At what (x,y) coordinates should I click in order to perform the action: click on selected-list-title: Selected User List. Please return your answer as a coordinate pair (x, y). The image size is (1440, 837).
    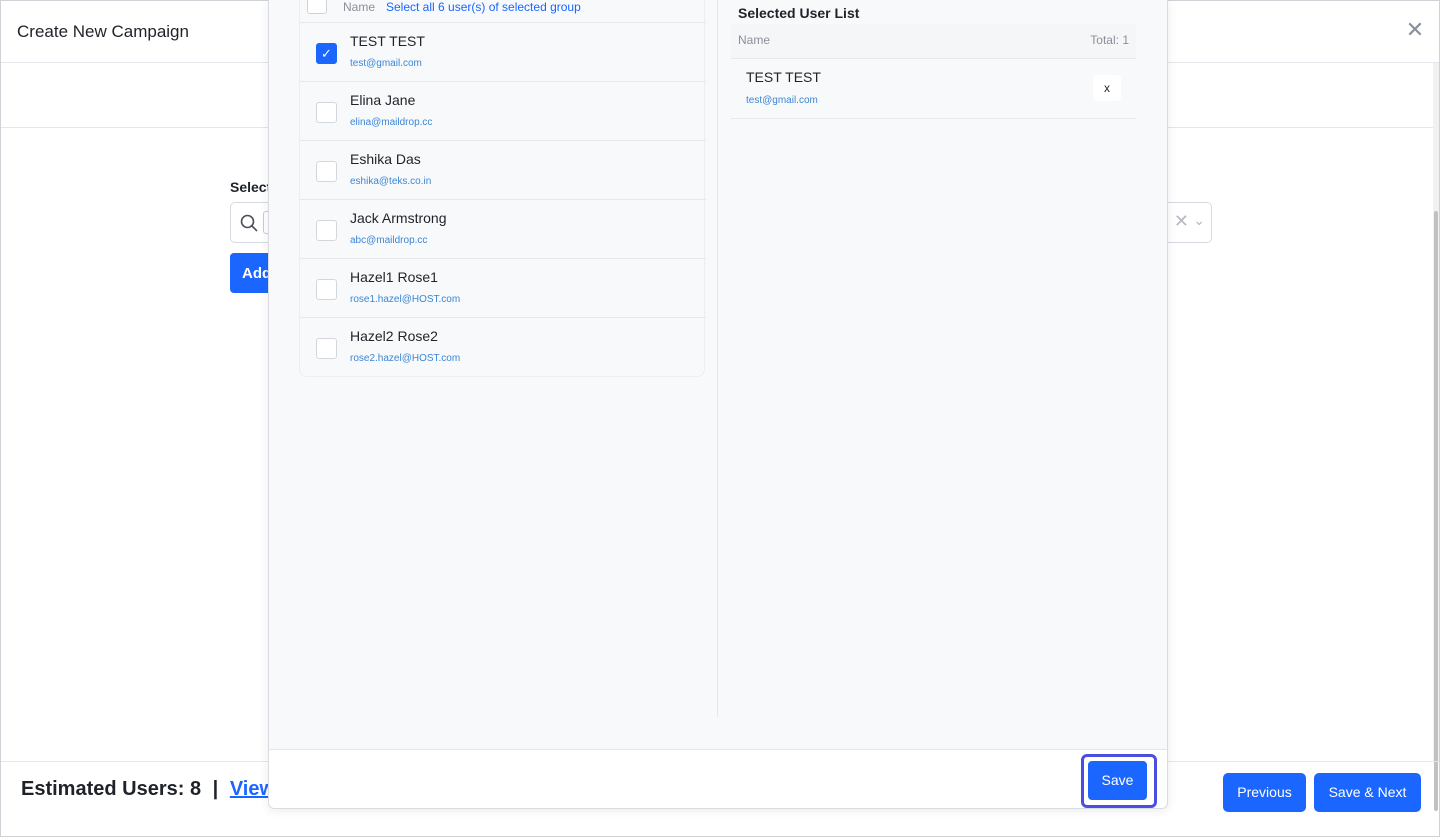
    Looking at the image, I should click on (799, 13).